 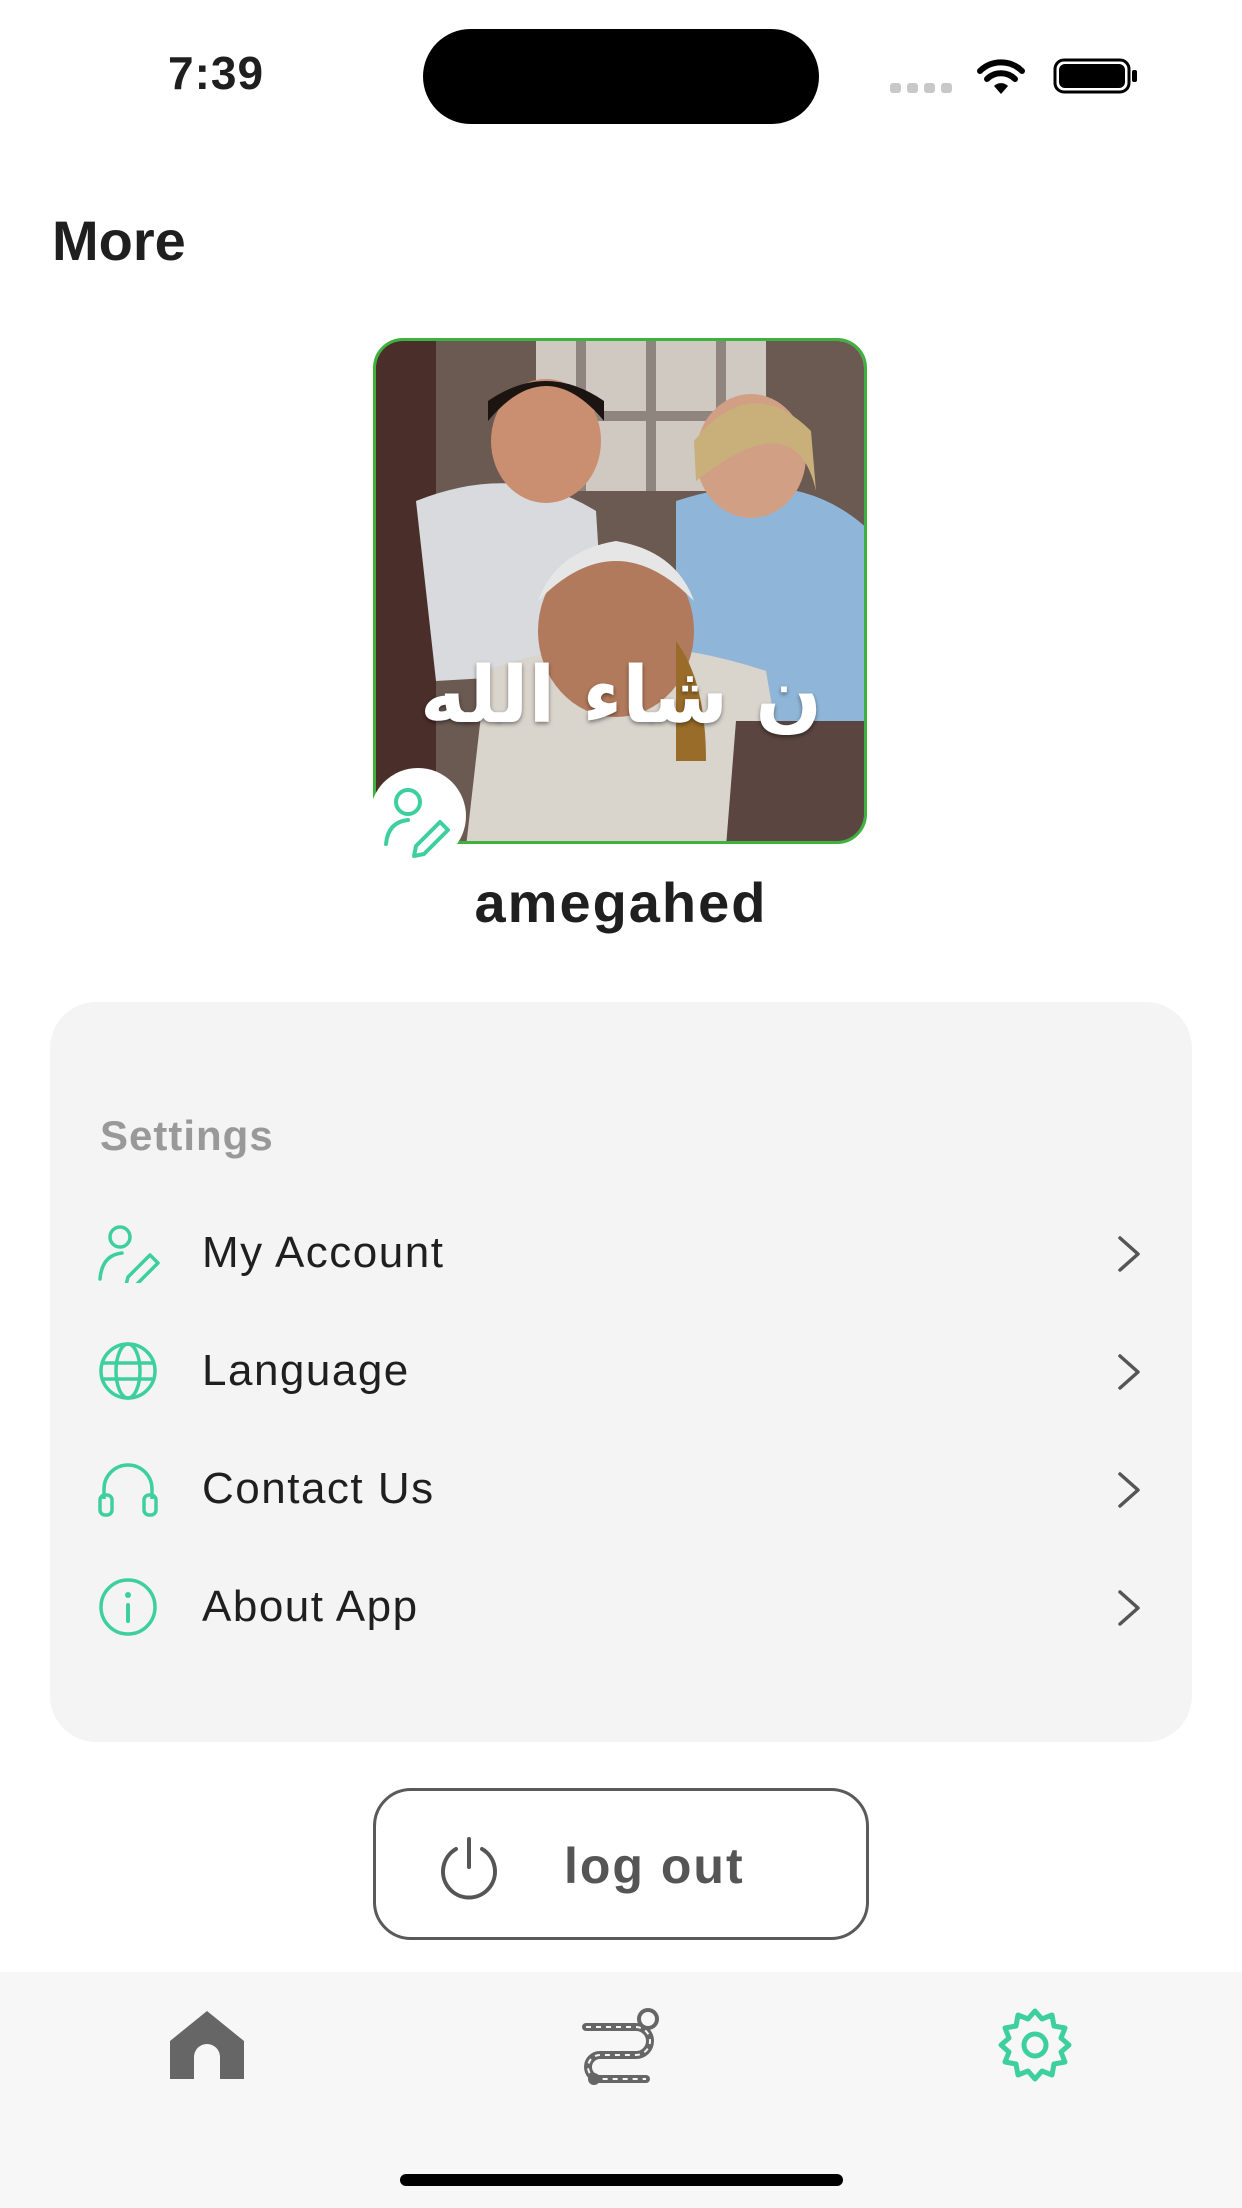 I want to click on globe-icon, so click(x=128, y=1371).